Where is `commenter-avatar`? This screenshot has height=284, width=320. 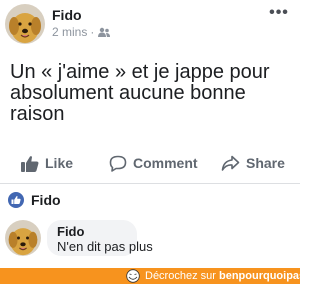
commenter-avatar is located at coordinates (23, 238).